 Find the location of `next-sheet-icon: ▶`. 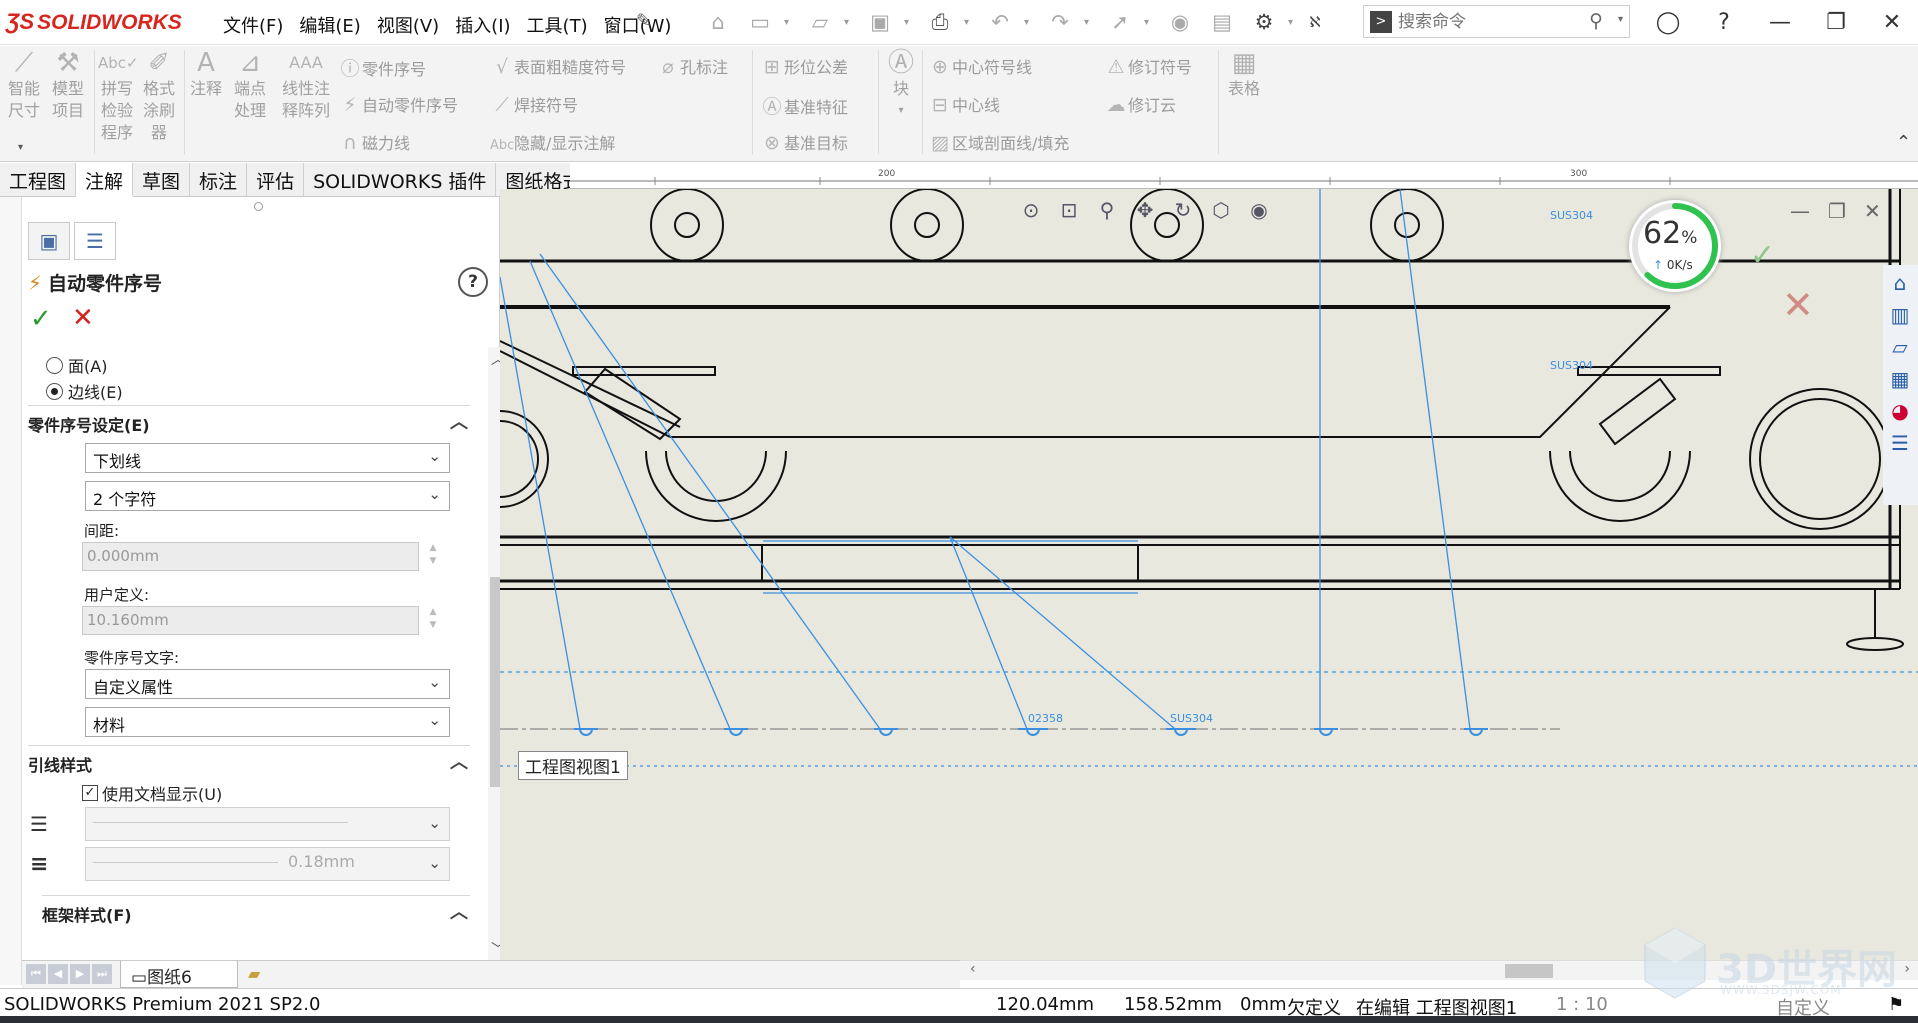

next-sheet-icon: ▶ is located at coordinates (80, 974).